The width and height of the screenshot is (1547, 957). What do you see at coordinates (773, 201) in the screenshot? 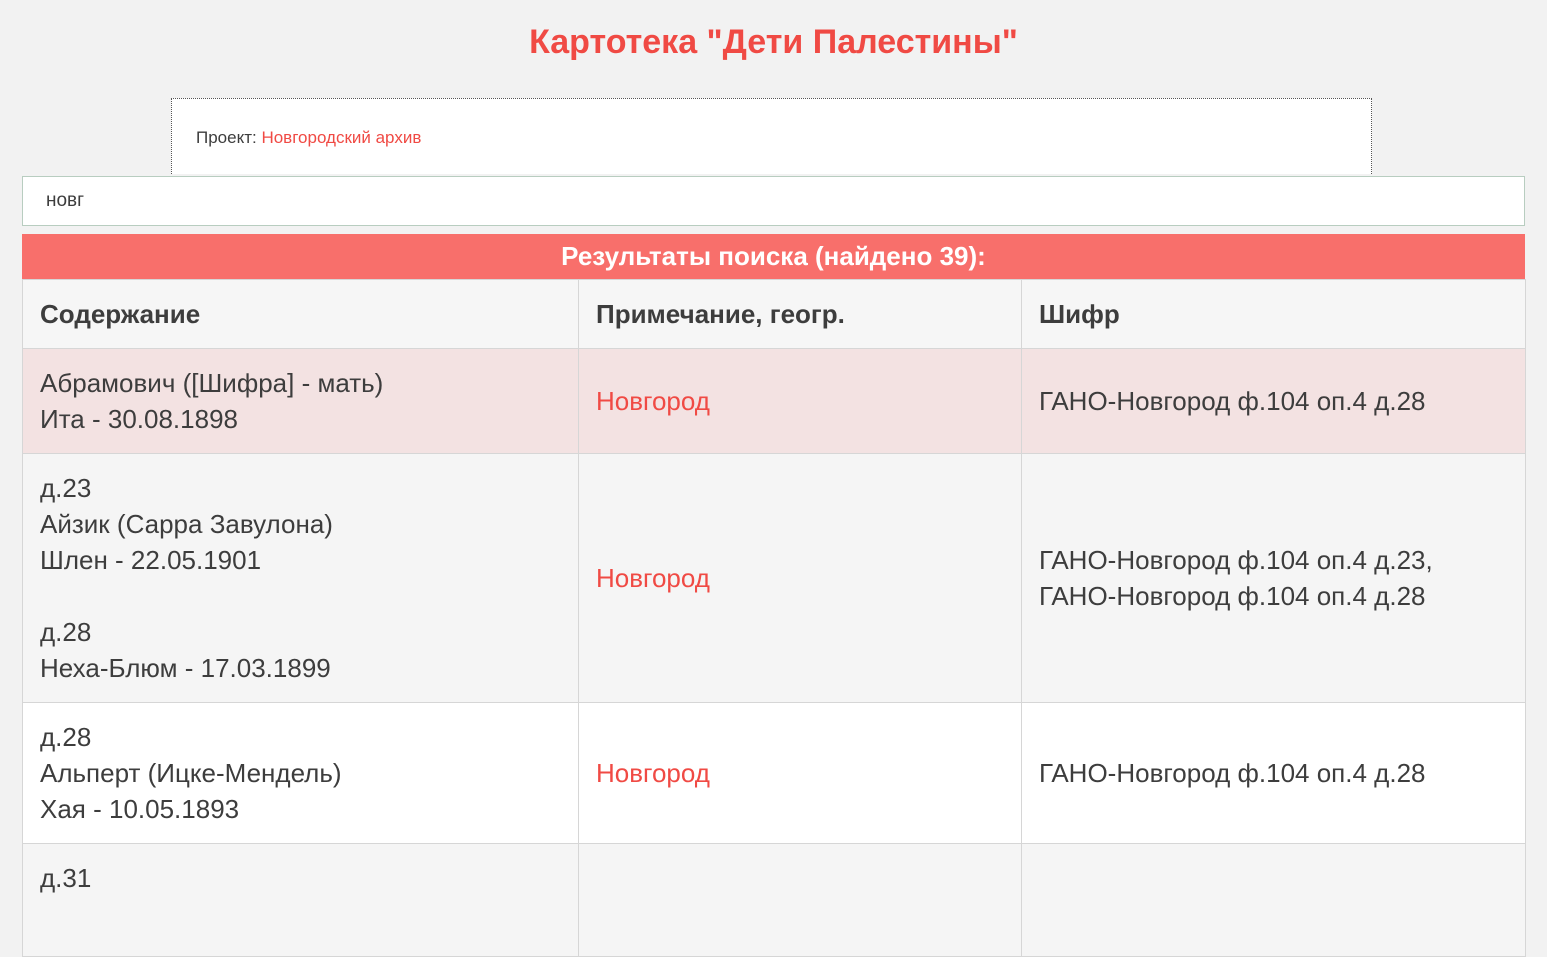
I see `search-input` at bounding box center [773, 201].